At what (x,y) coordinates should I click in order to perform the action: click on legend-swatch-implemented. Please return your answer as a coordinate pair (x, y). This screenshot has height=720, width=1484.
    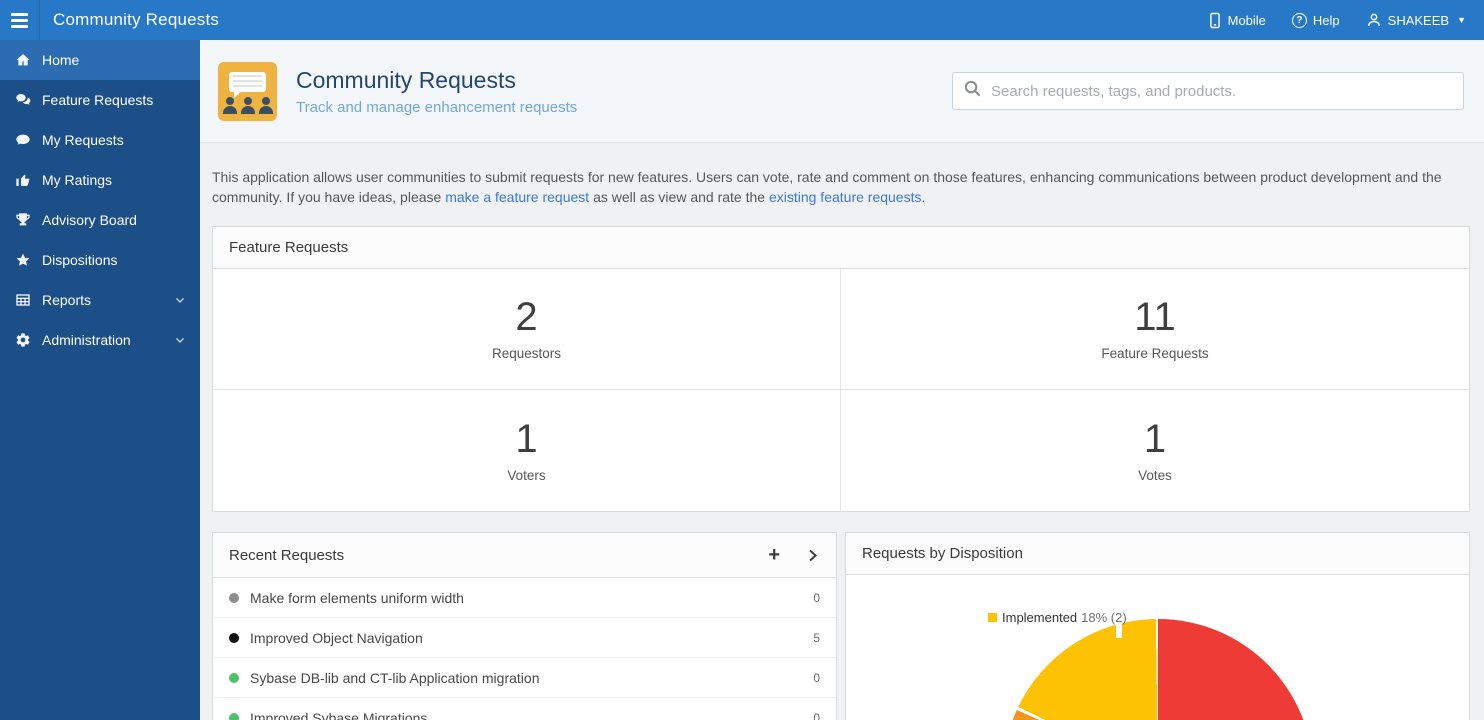
    Looking at the image, I should click on (992, 617).